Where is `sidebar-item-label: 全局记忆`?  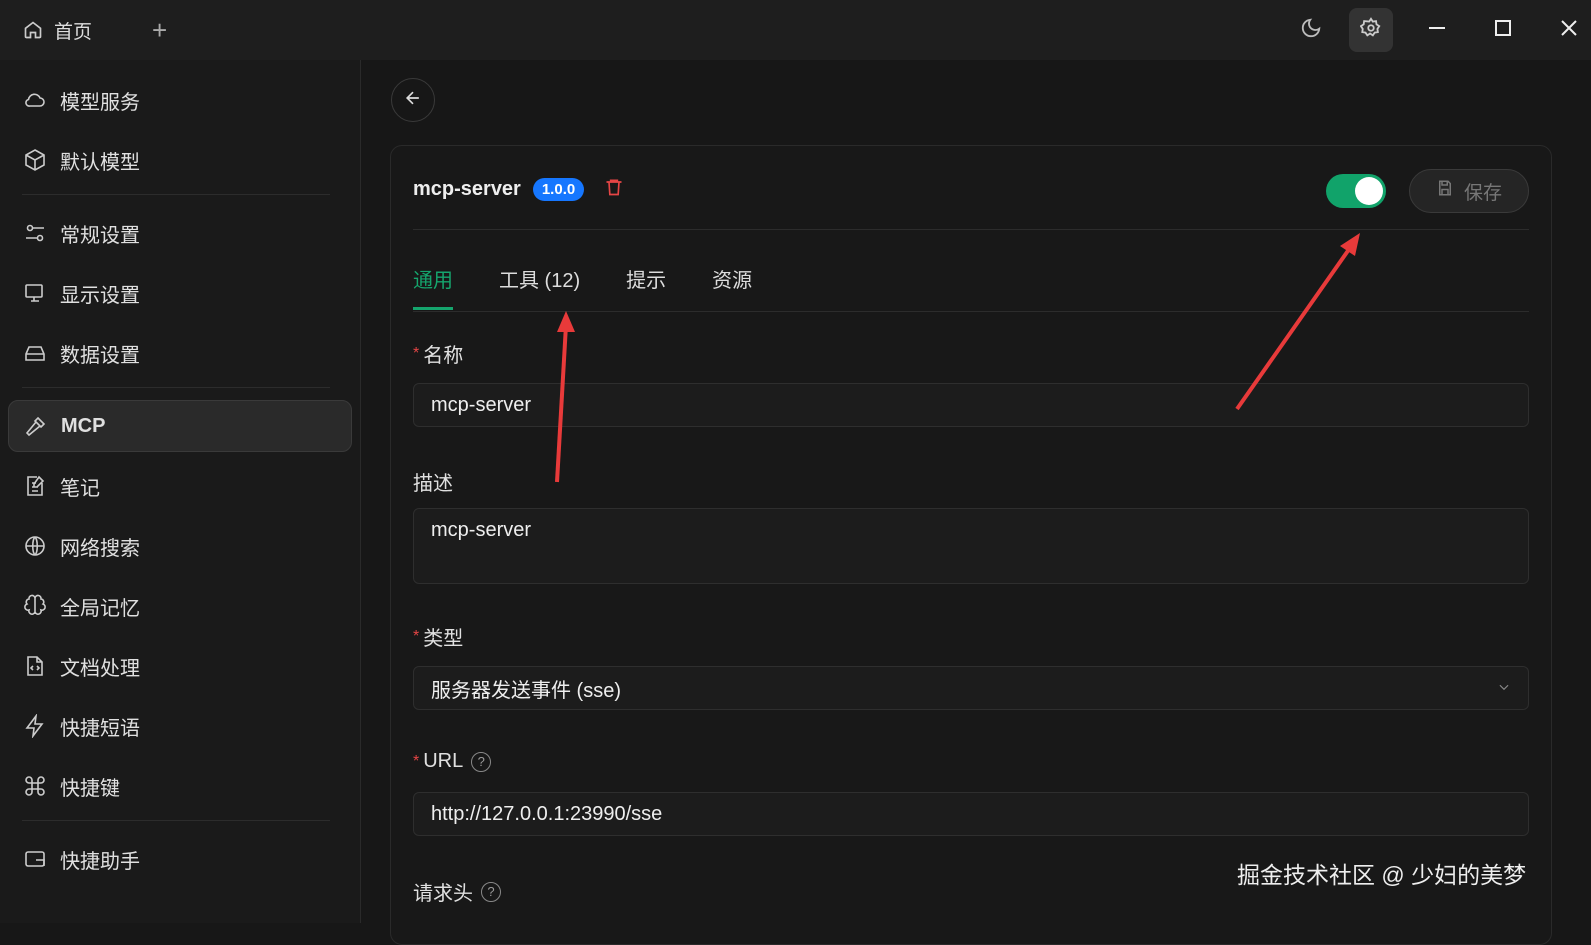 sidebar-item-label: 全局记忆 is located at coordinates (100, 608).